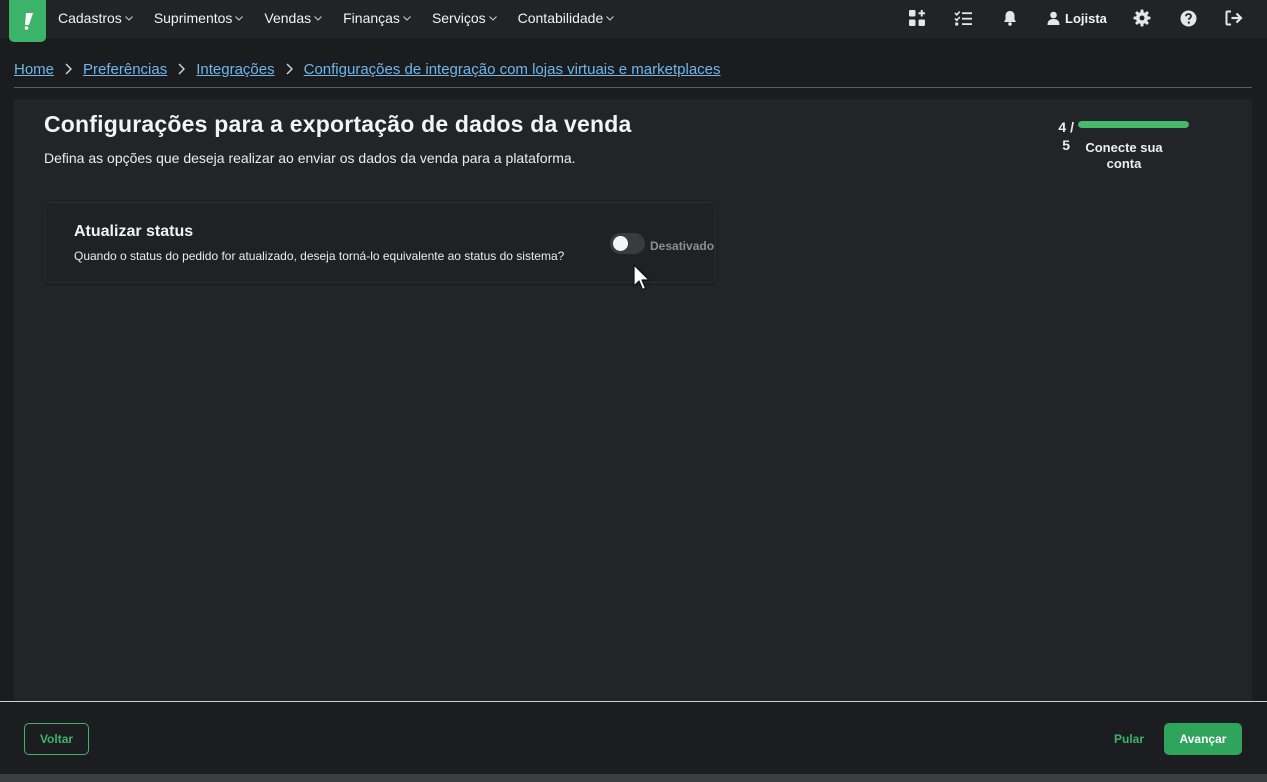 The height and width of the screenshot is (782, 1267). Describe the element at coordinates (1234, 18) in the screenshot. I see `logout-icon` at that location.